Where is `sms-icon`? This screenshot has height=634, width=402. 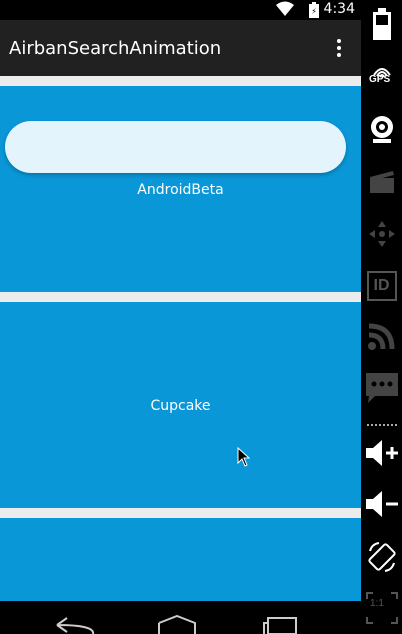 sms-icon is located at coordinates (381, 388).